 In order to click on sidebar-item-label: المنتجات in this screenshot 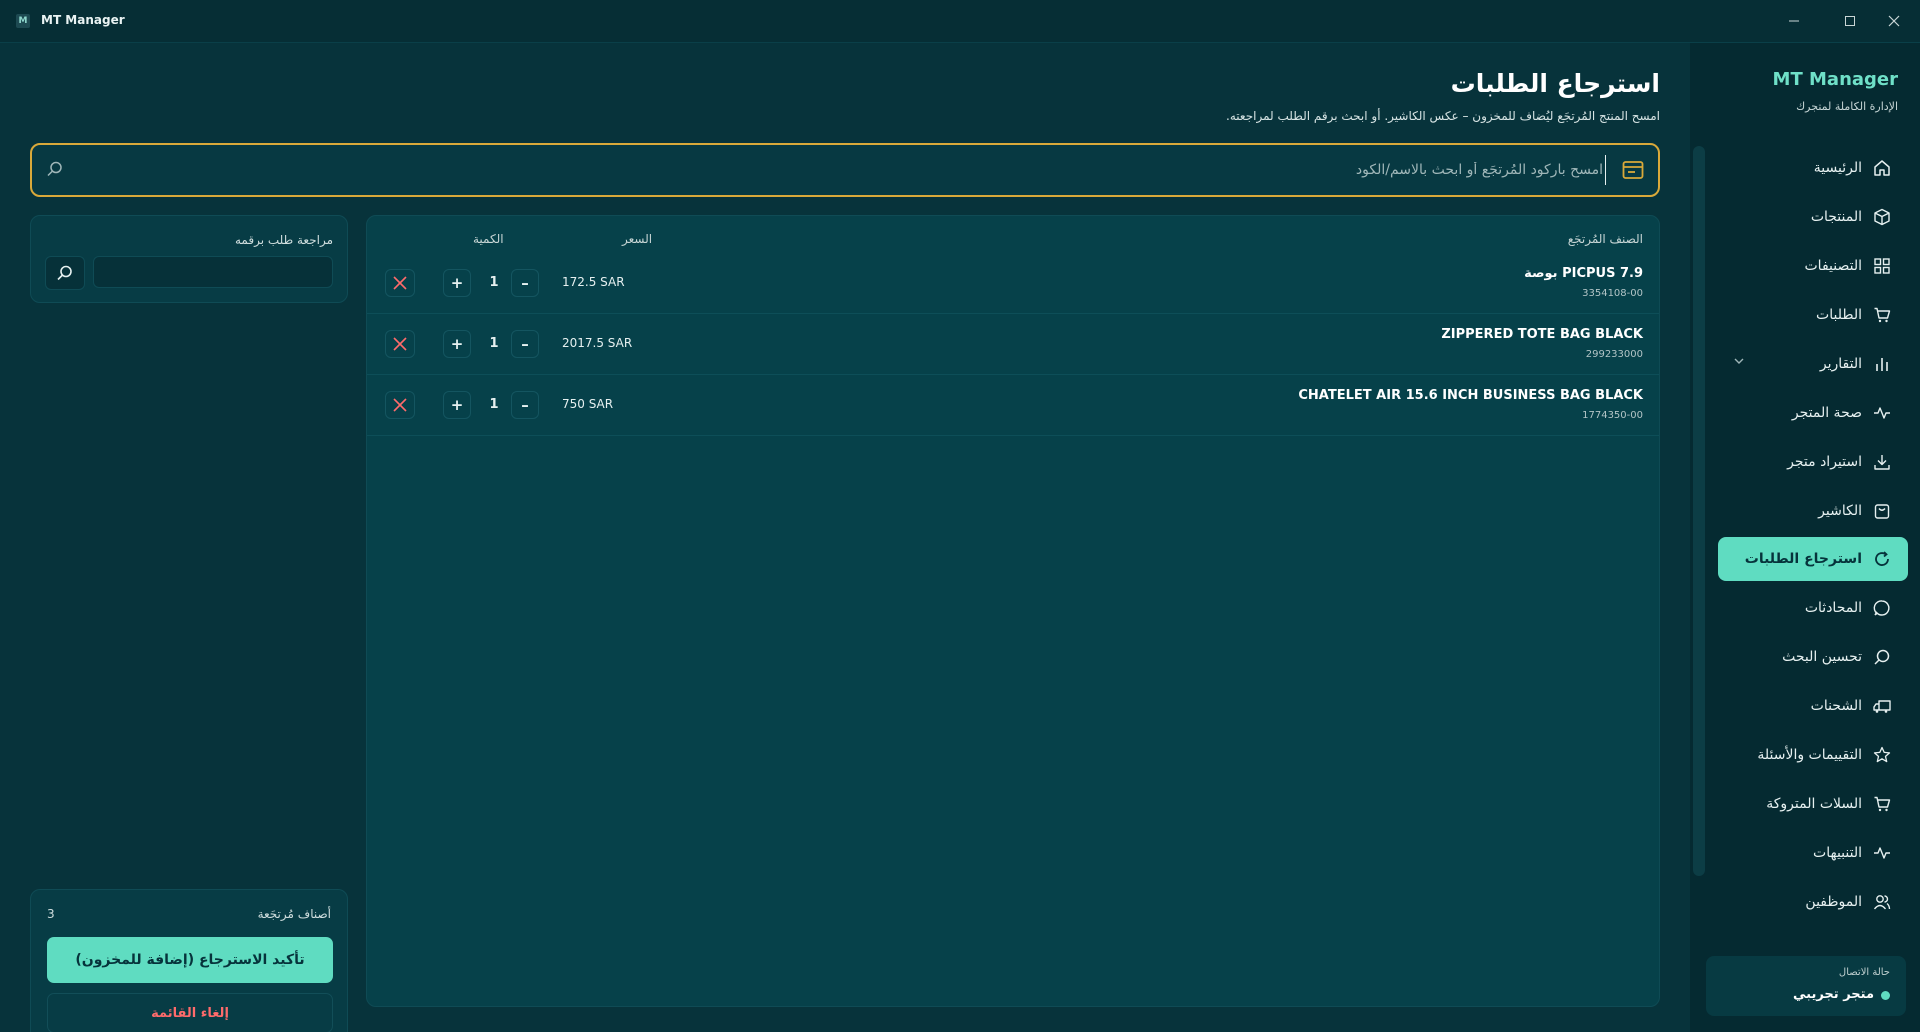, I will do `click(1836, 217)`.